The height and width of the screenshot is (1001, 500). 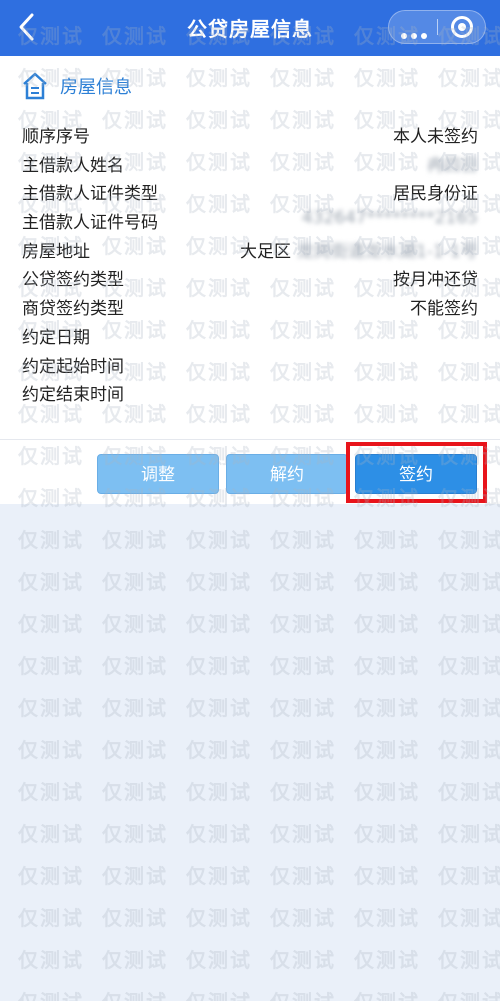 What do you see at coordinates (250, 189) in the screenshot?
I see `row-id-type: 主借款人证件类型 居民身份证` at bounding box center [250, 189].